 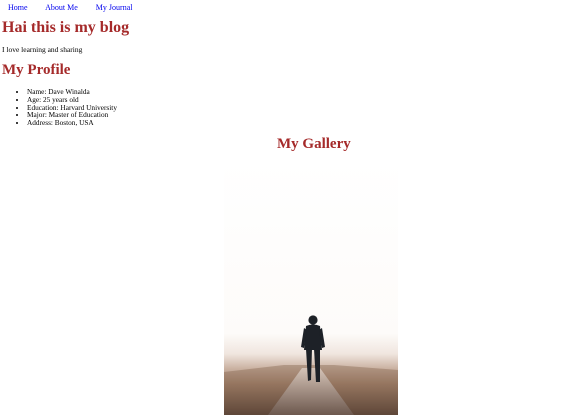 What do you see at coordinates (72, 123) in the screenshot?
I see `profile-item-address: Address: Boston, USA` at bounding box center [72, 123].